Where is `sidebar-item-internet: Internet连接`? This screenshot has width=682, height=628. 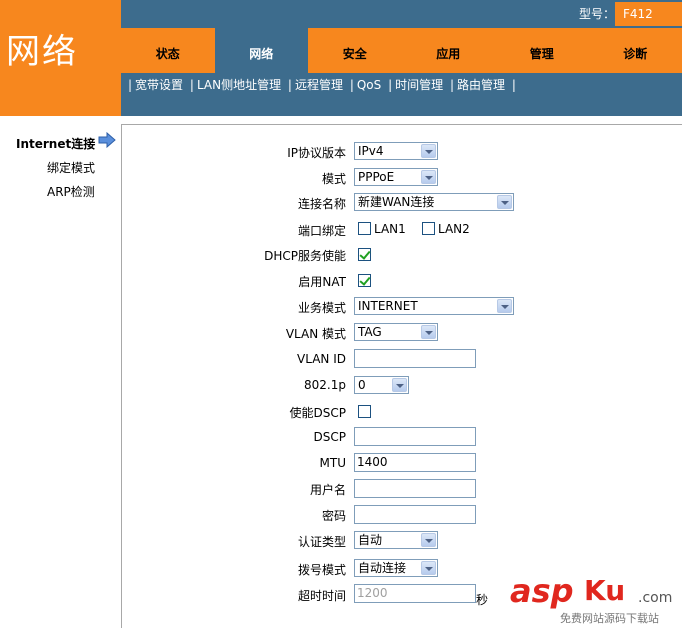
sidebar-item-internet: Internet连接 is located at coordinates (55, 143).